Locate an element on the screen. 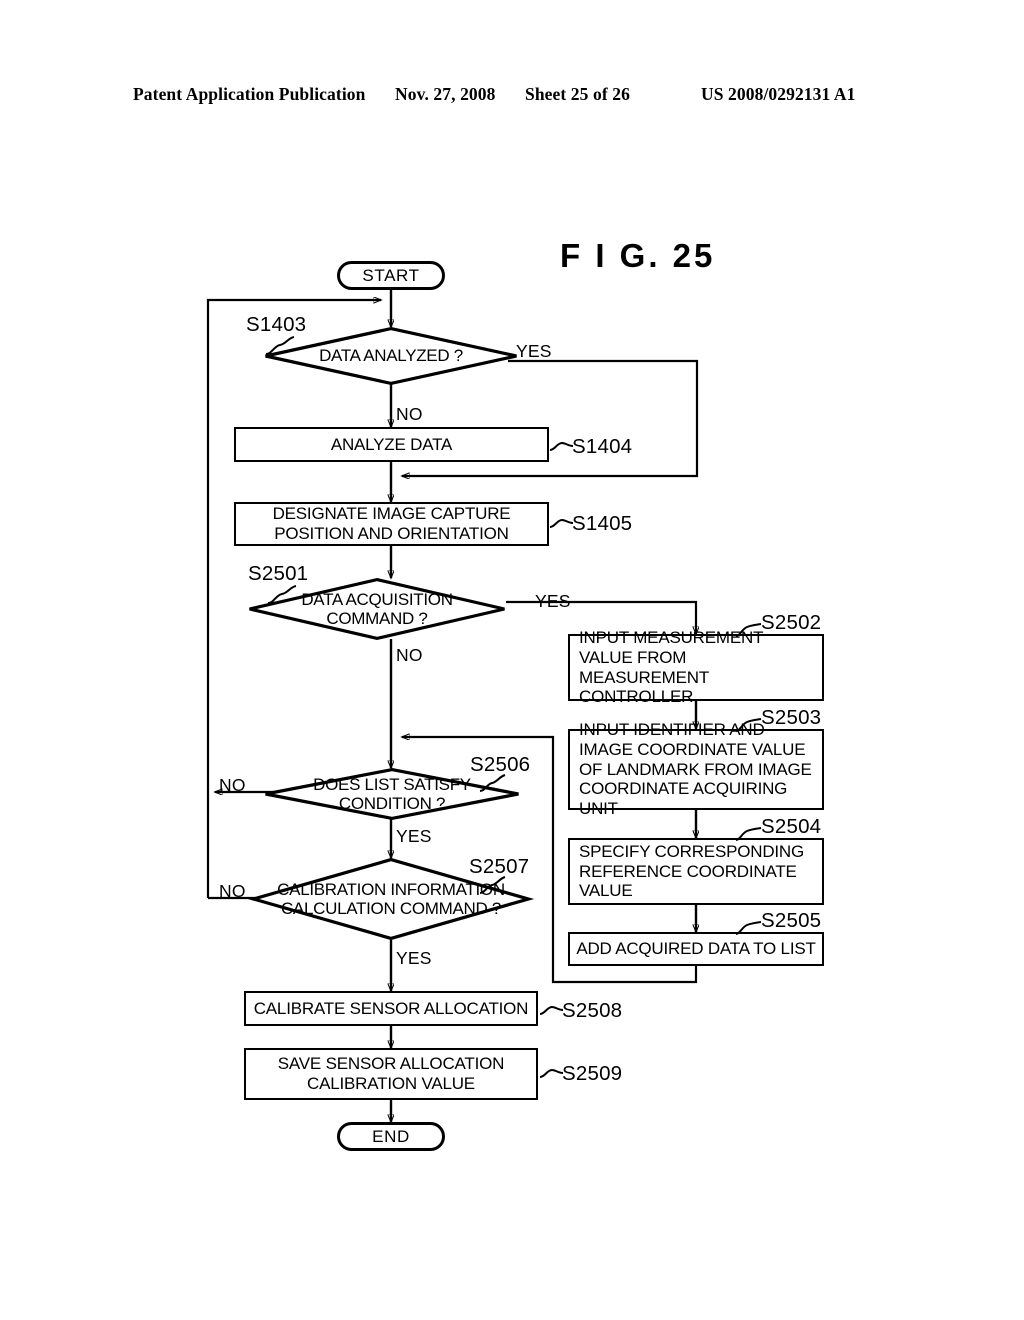 Image resolution: width=1024 pixels, height=1320 pixels. flow-node-s2508-label: CALIBRATE SENSOR ALLOCATION is located at coordinates (391, 1008).